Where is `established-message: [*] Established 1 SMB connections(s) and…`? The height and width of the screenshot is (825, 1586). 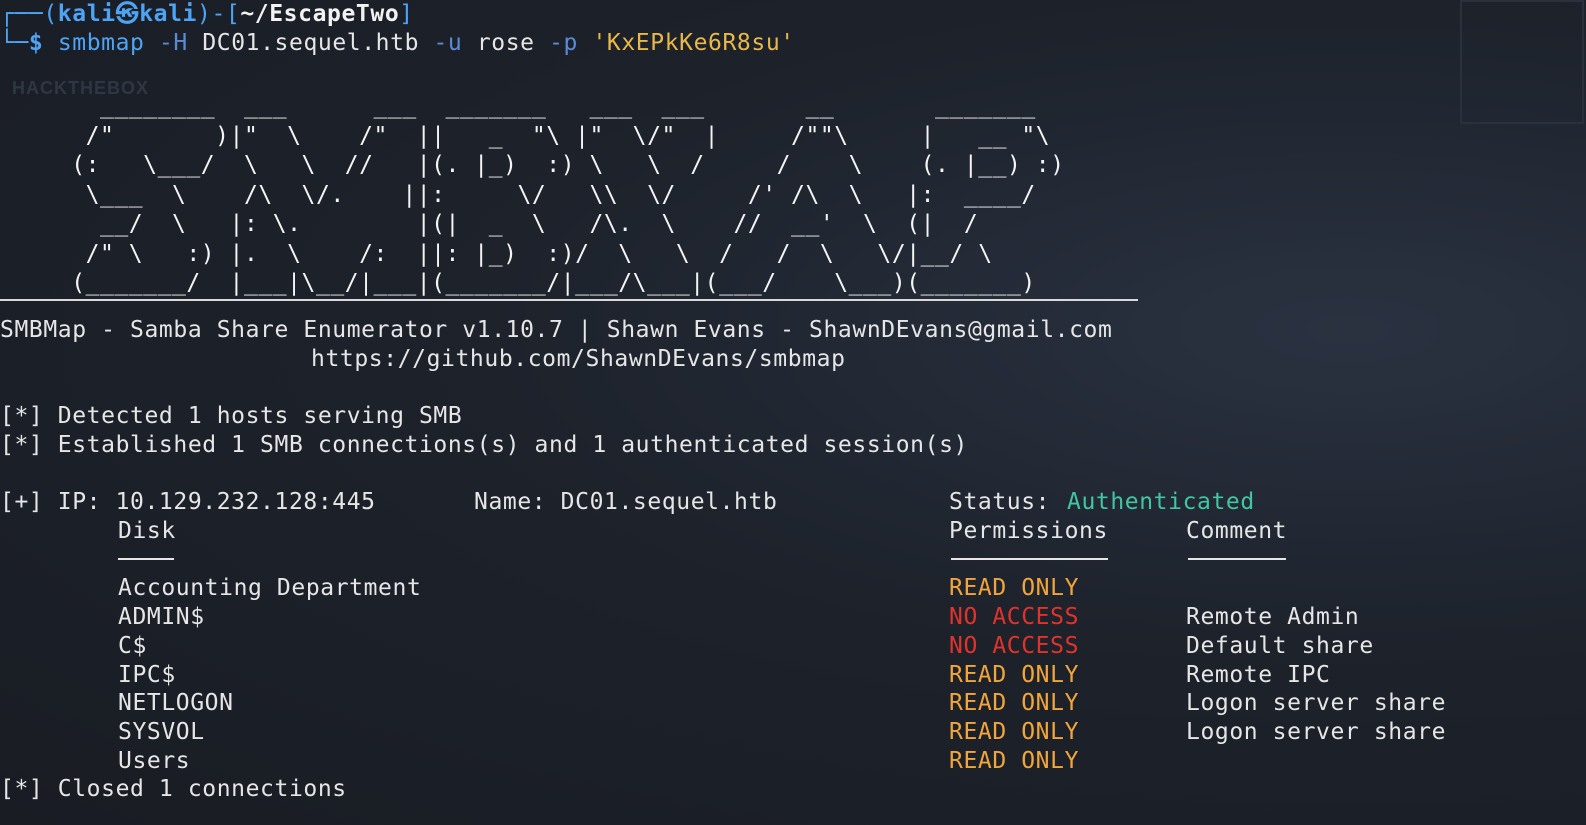 established-message: [*] Established 1 SMB connections(s) and… is located at coordinates (484, 445).